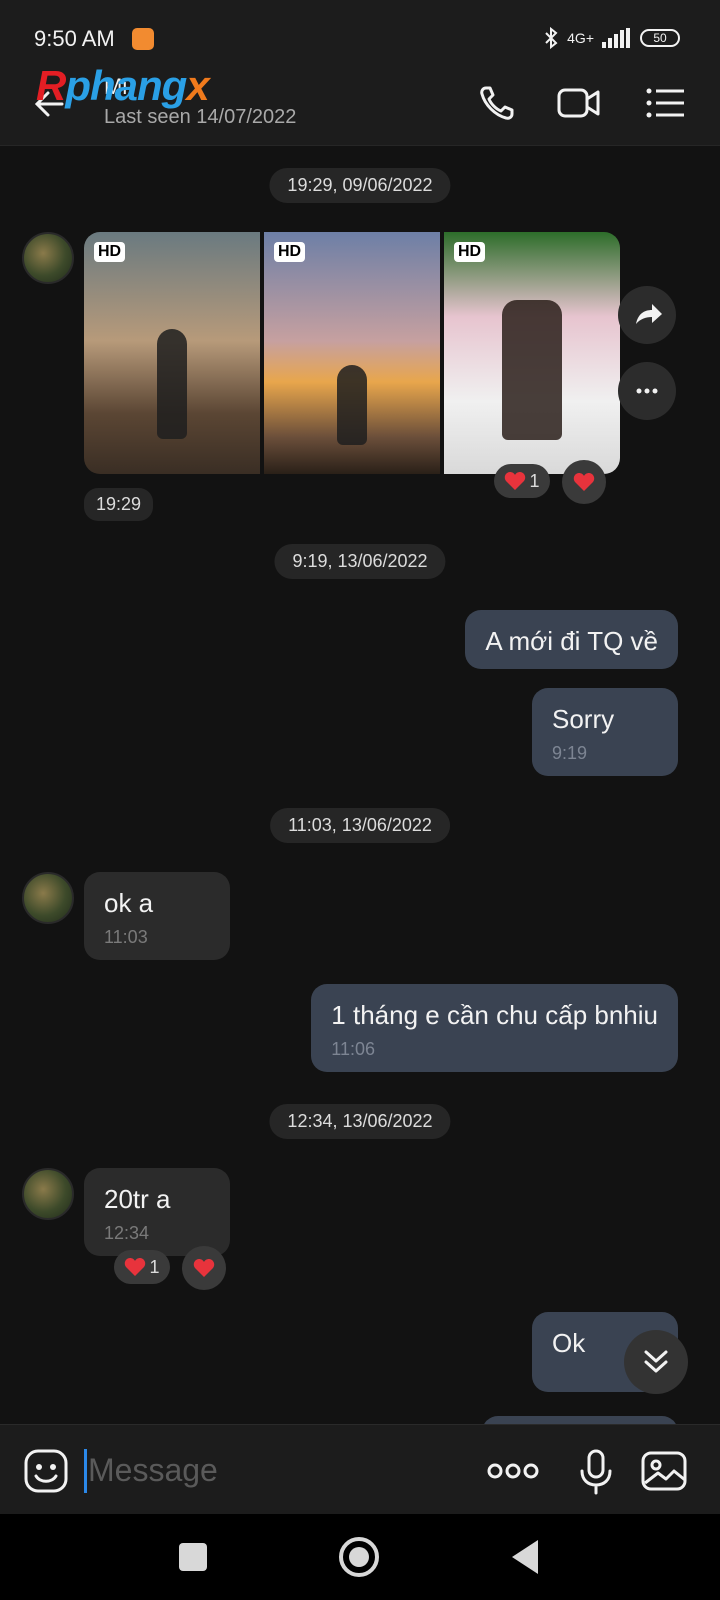 The height and width of the screenshot is (1600, 720). I want to click on microphone-icon, so click(596, 1471).